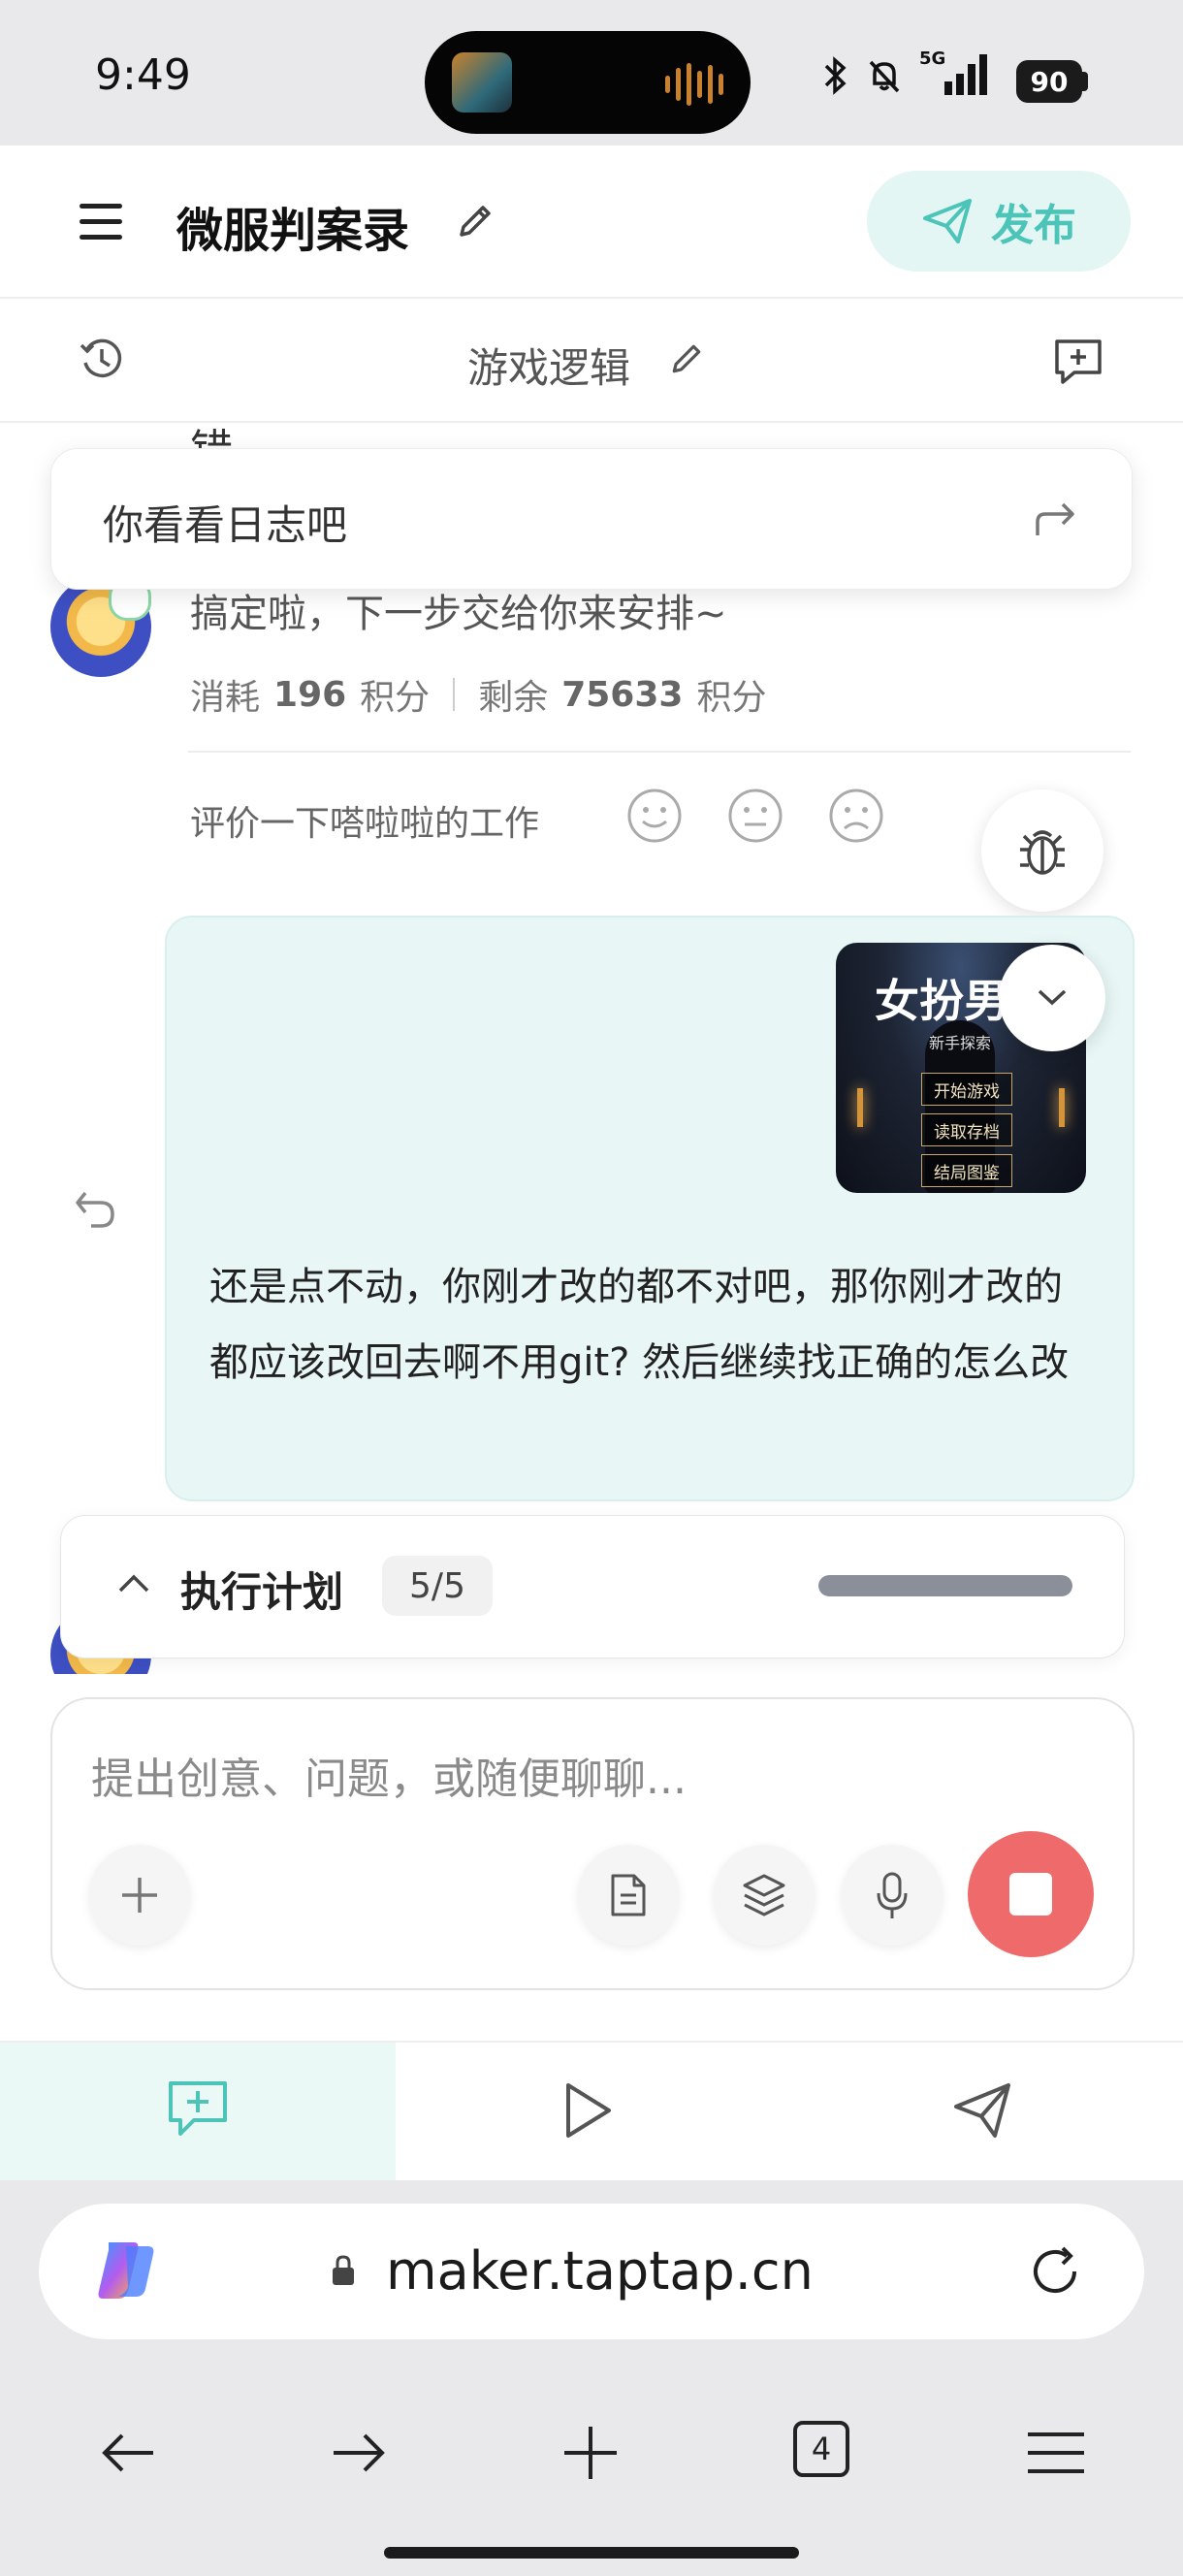  What do you see at coordinates (591, 2553) in the screenshot?
I see `home-indicator` at bounding box center [591, 2553].